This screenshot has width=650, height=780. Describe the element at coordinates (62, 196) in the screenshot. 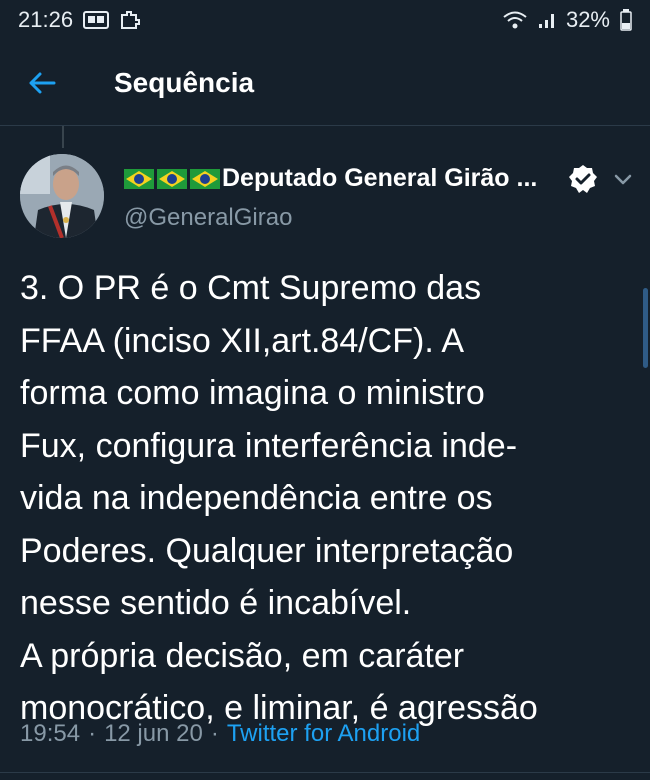

I see `avatar` at that location.